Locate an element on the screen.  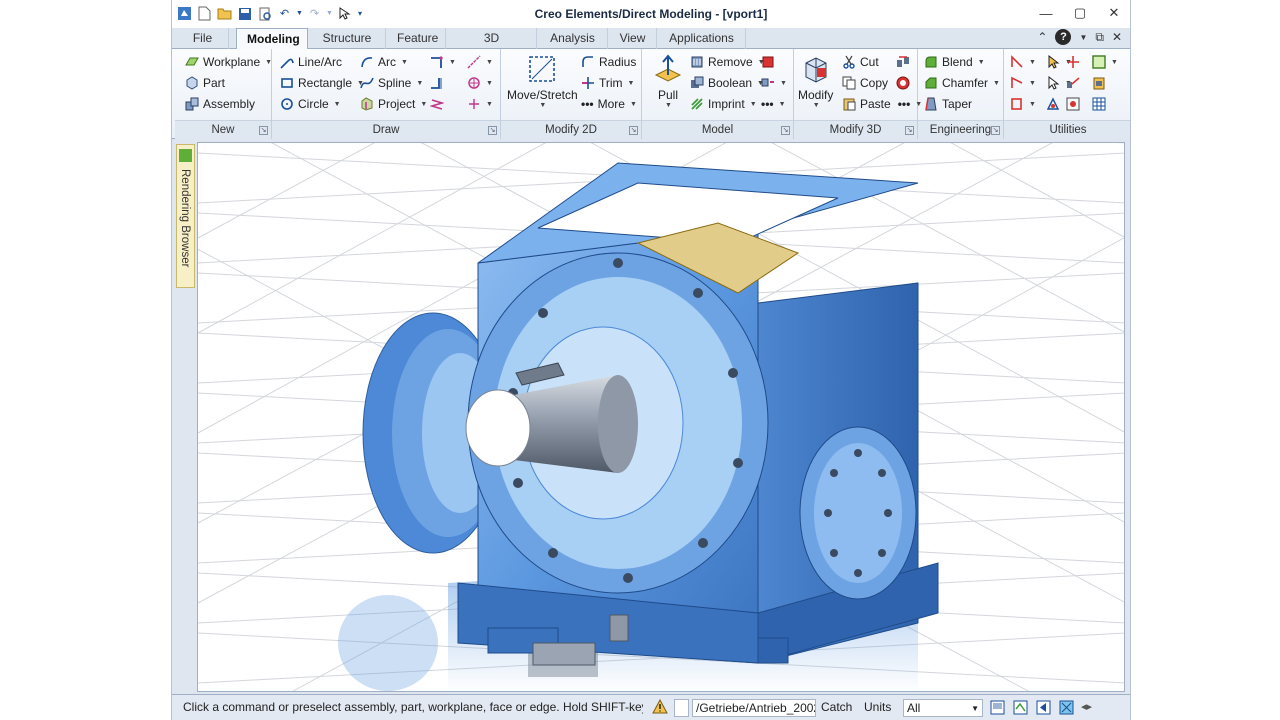
remove-button: Remove ▼ is located at coordinates (727, 62).